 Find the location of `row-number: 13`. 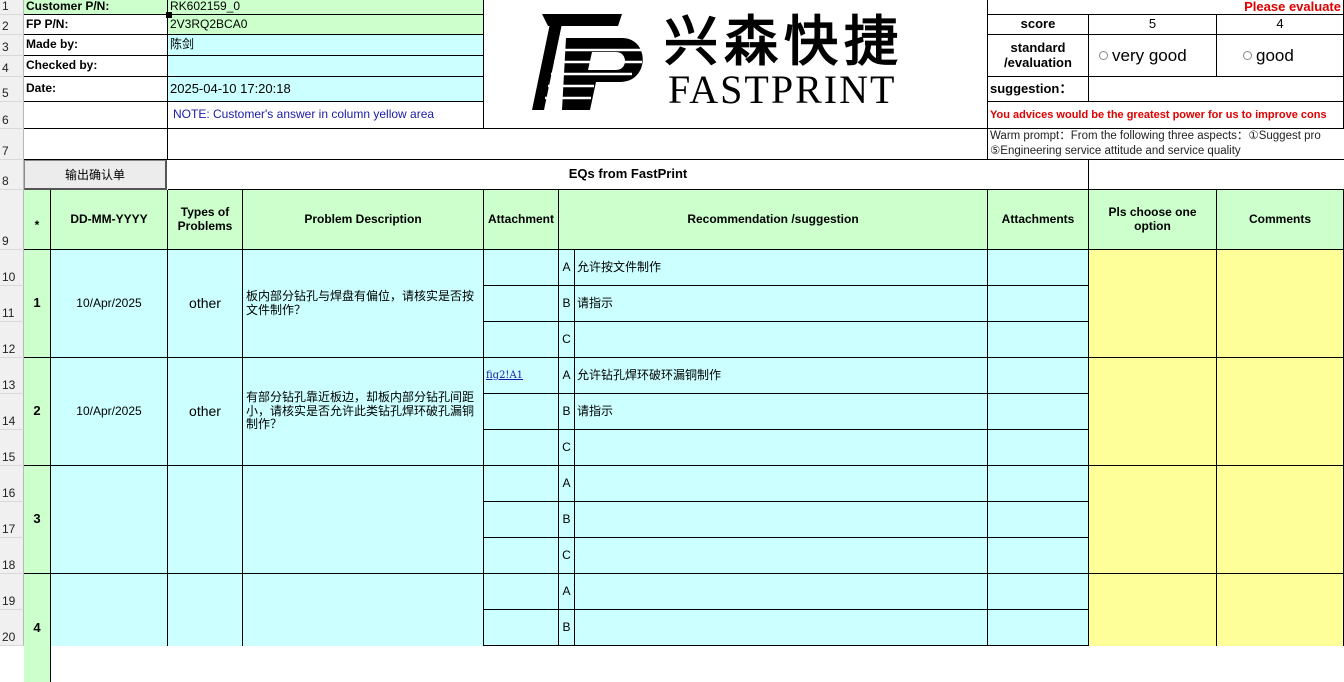

row-number: 13 is located at coordinates (12, 376).